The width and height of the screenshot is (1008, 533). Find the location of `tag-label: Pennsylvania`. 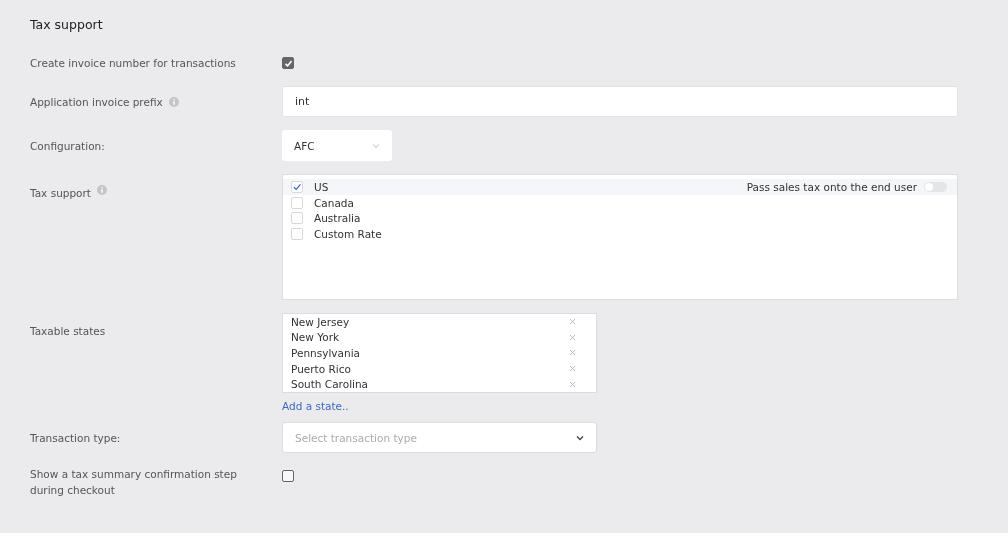

tag-label: Pennsylvania is located at coordinates (325, 353).